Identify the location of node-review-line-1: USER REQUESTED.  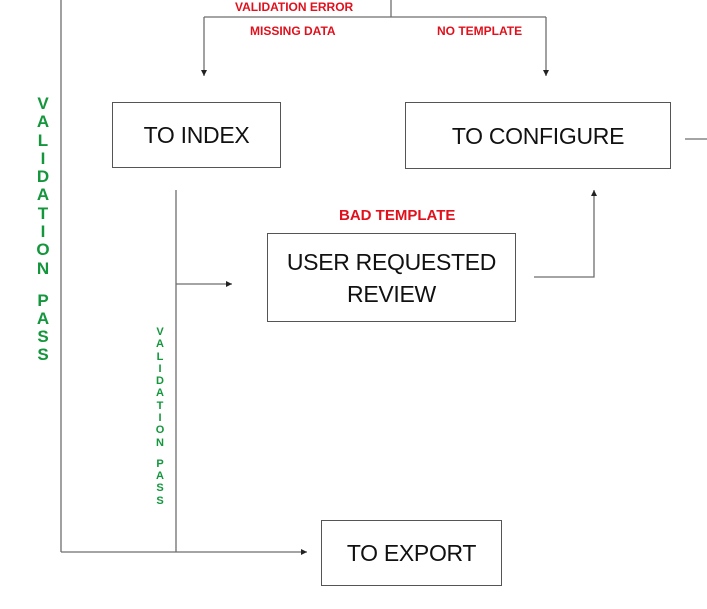
(391, 261).